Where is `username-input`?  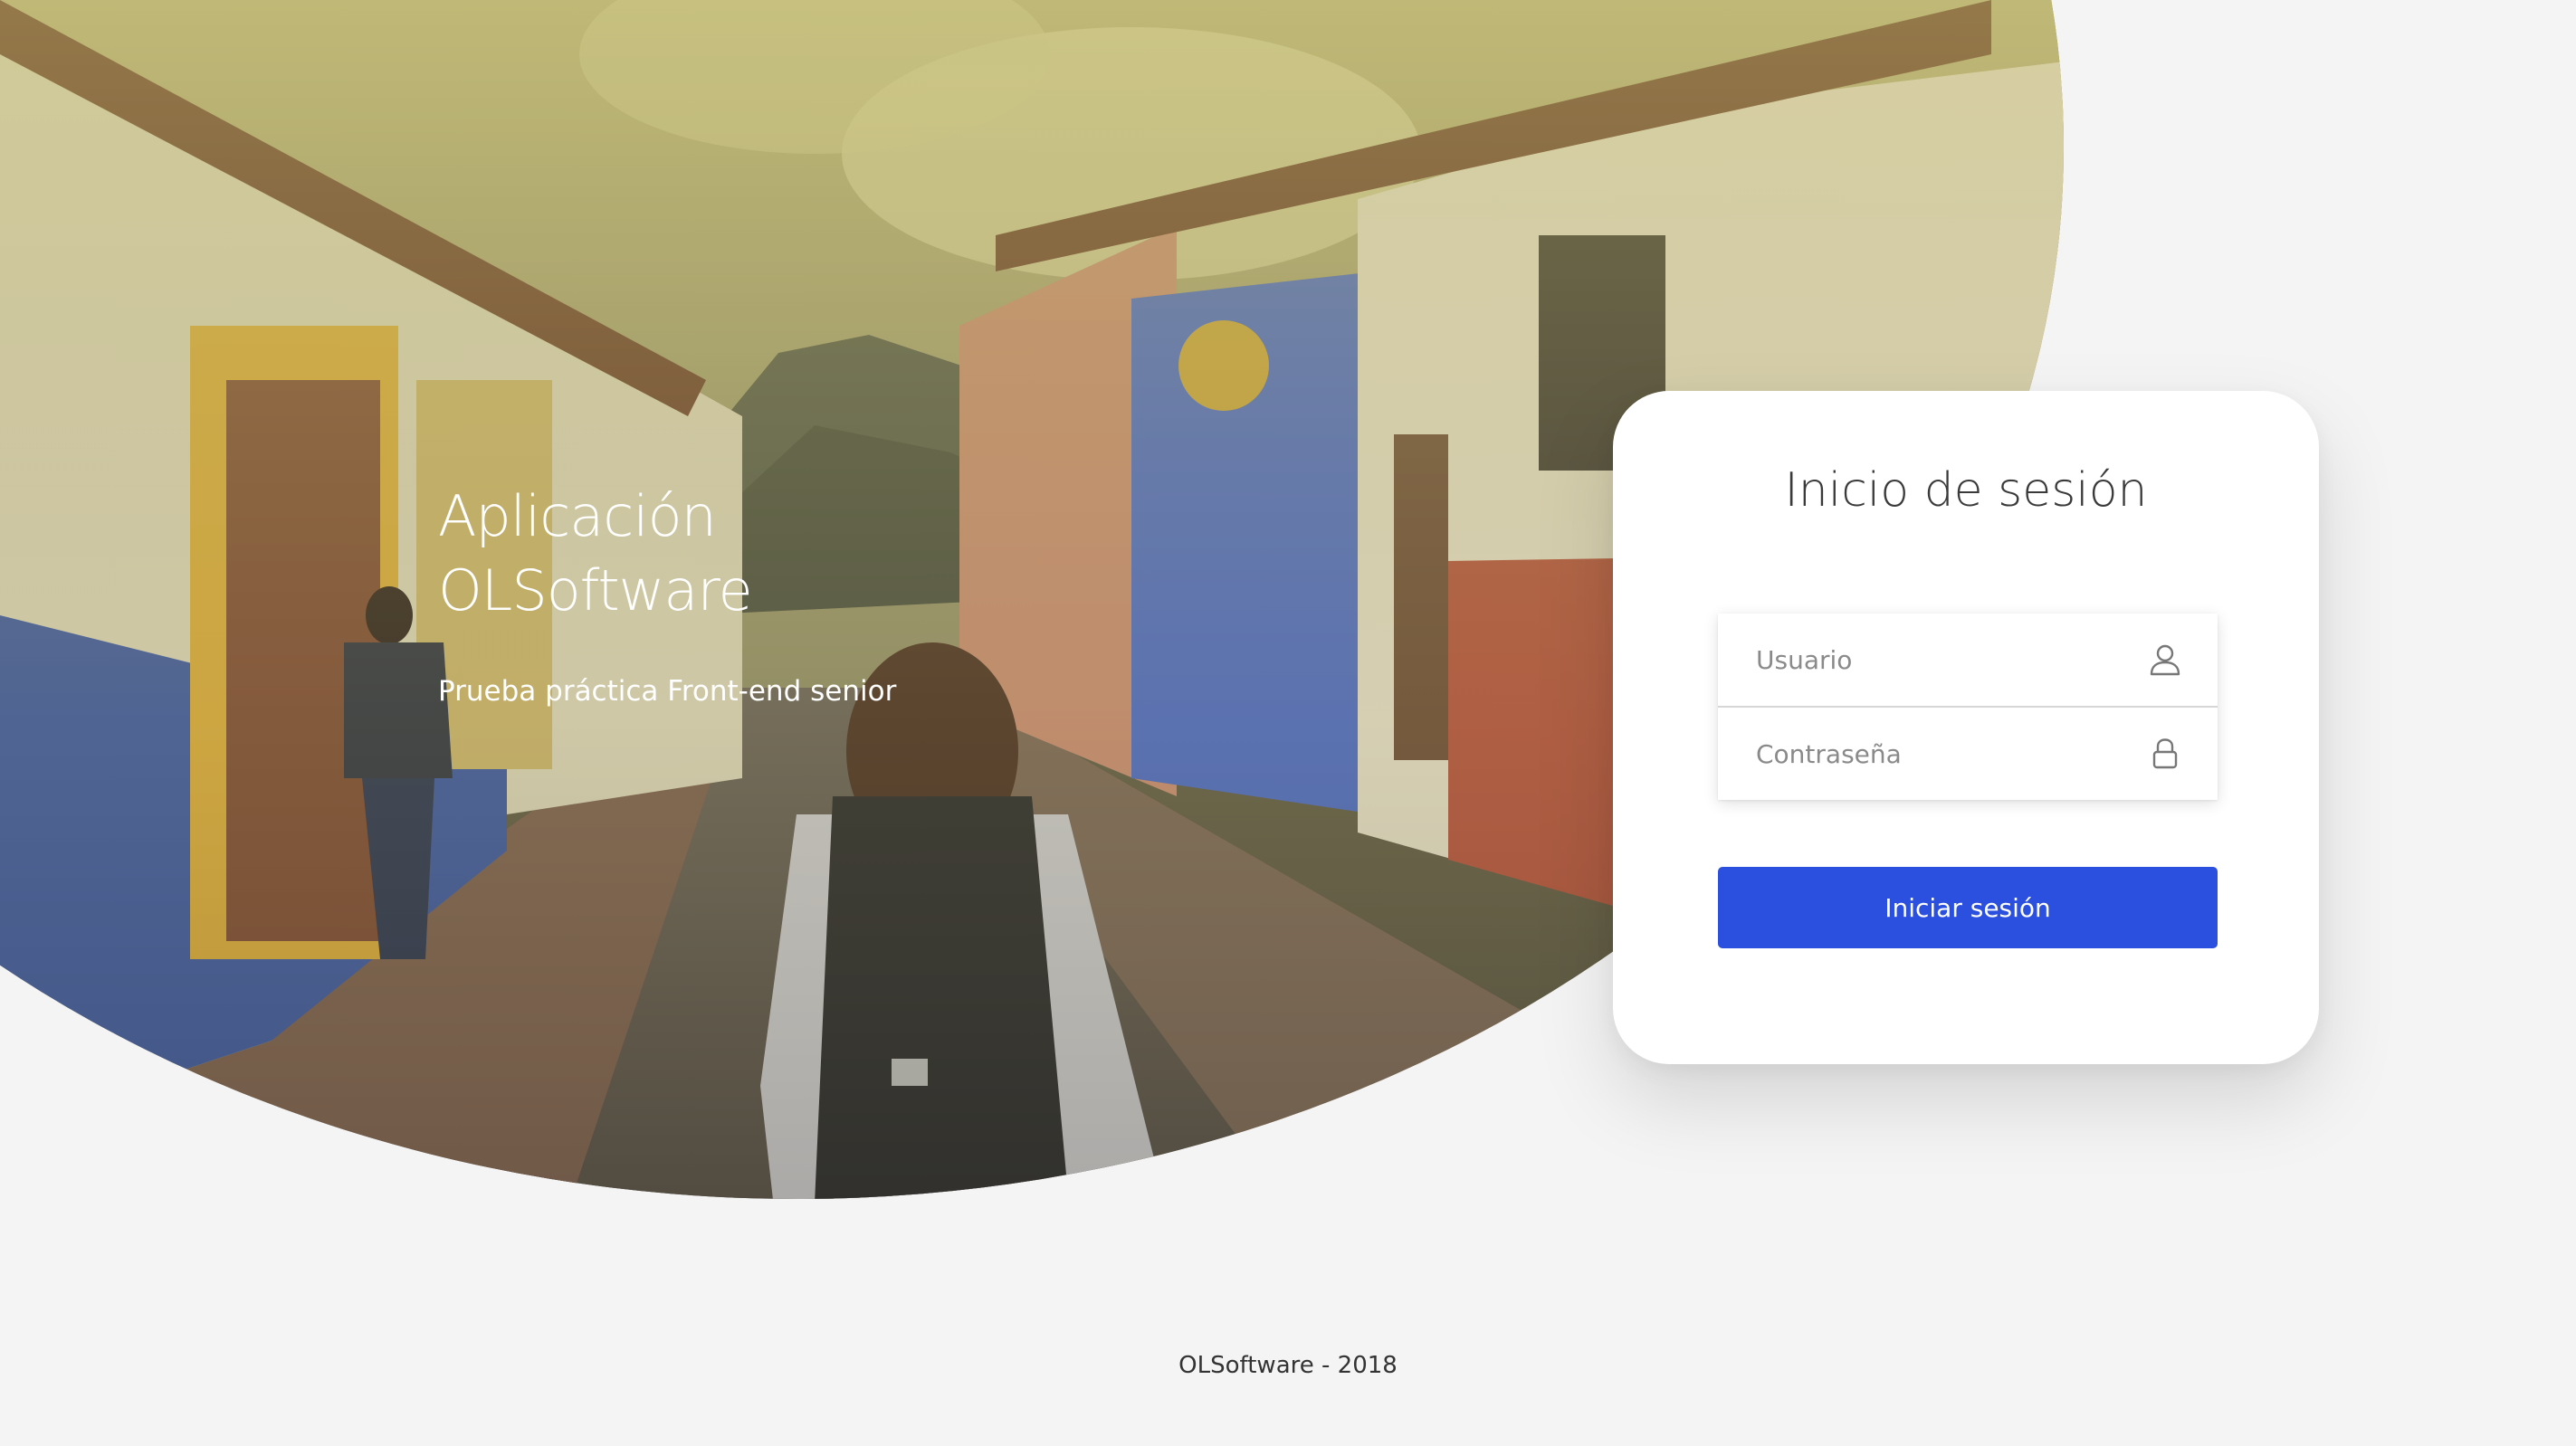 username-input is located at coordinates (1968, 660).